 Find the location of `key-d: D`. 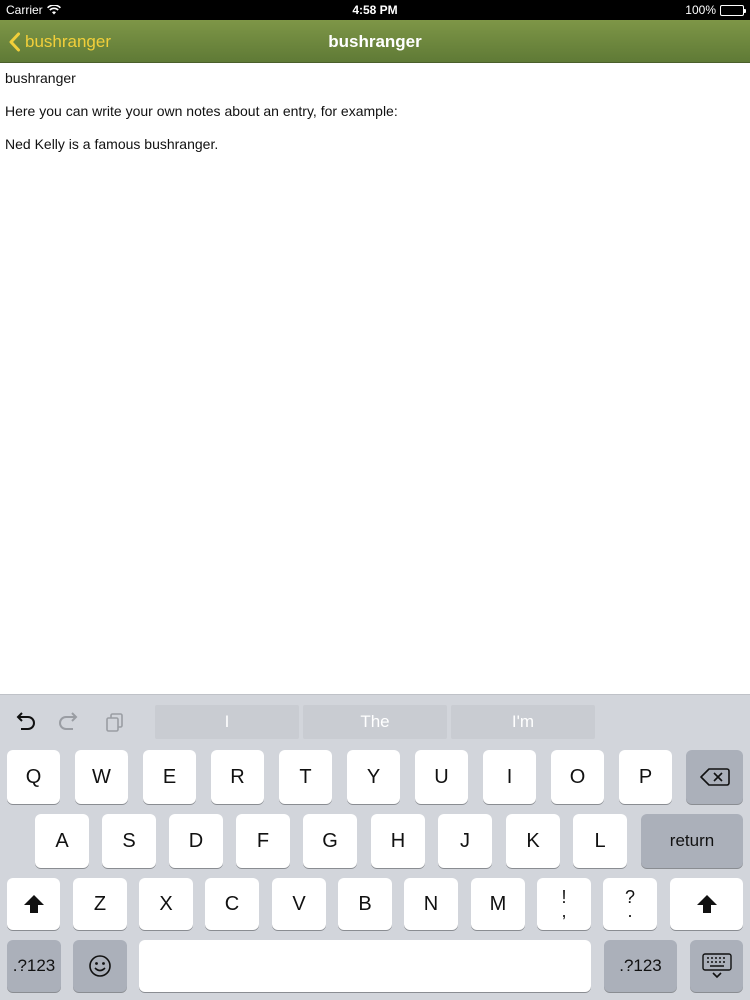

key-d: D is located at coordinates (196, 841).